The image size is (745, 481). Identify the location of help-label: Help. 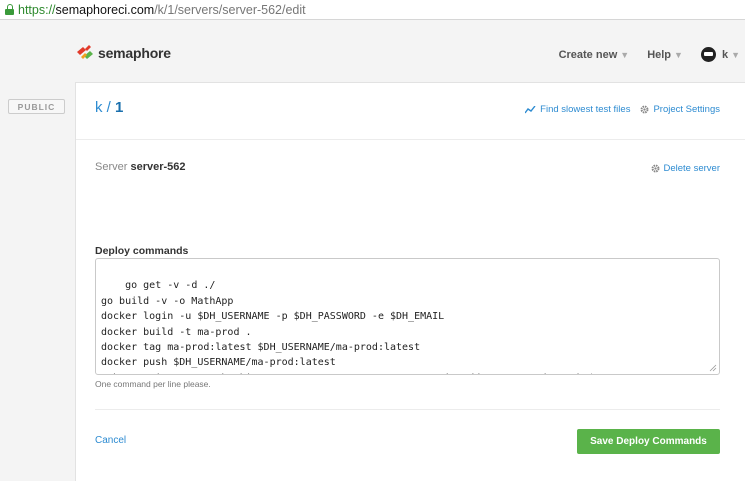
(659, 55).